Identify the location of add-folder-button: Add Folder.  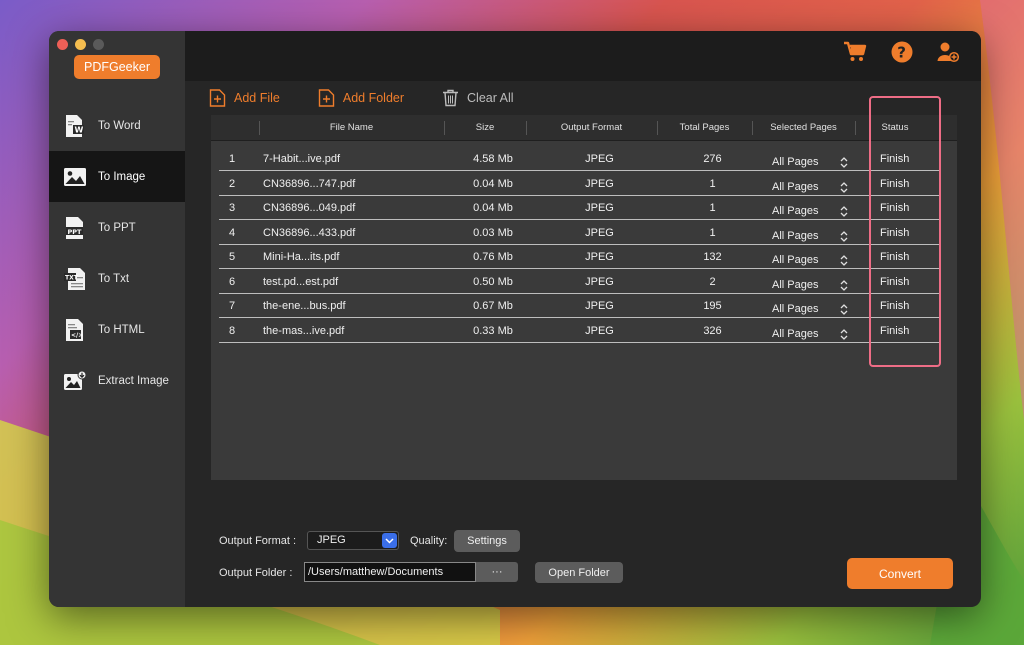
(361, 98).